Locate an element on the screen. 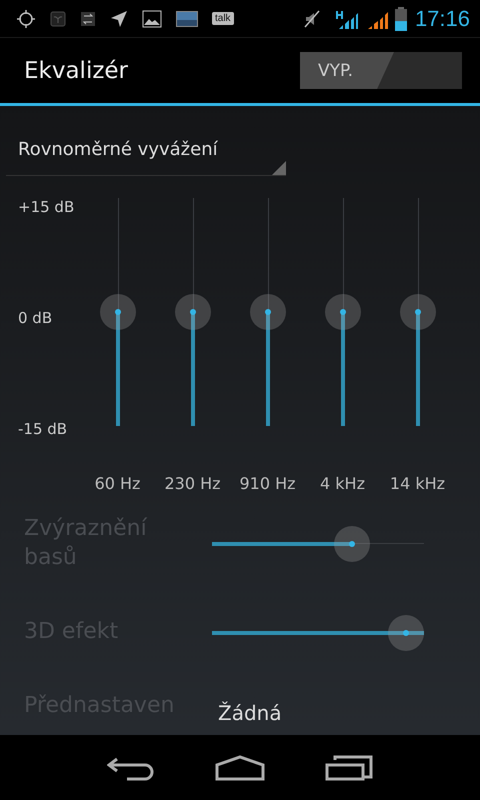  sync-icon is located at coordinates (88, 18).